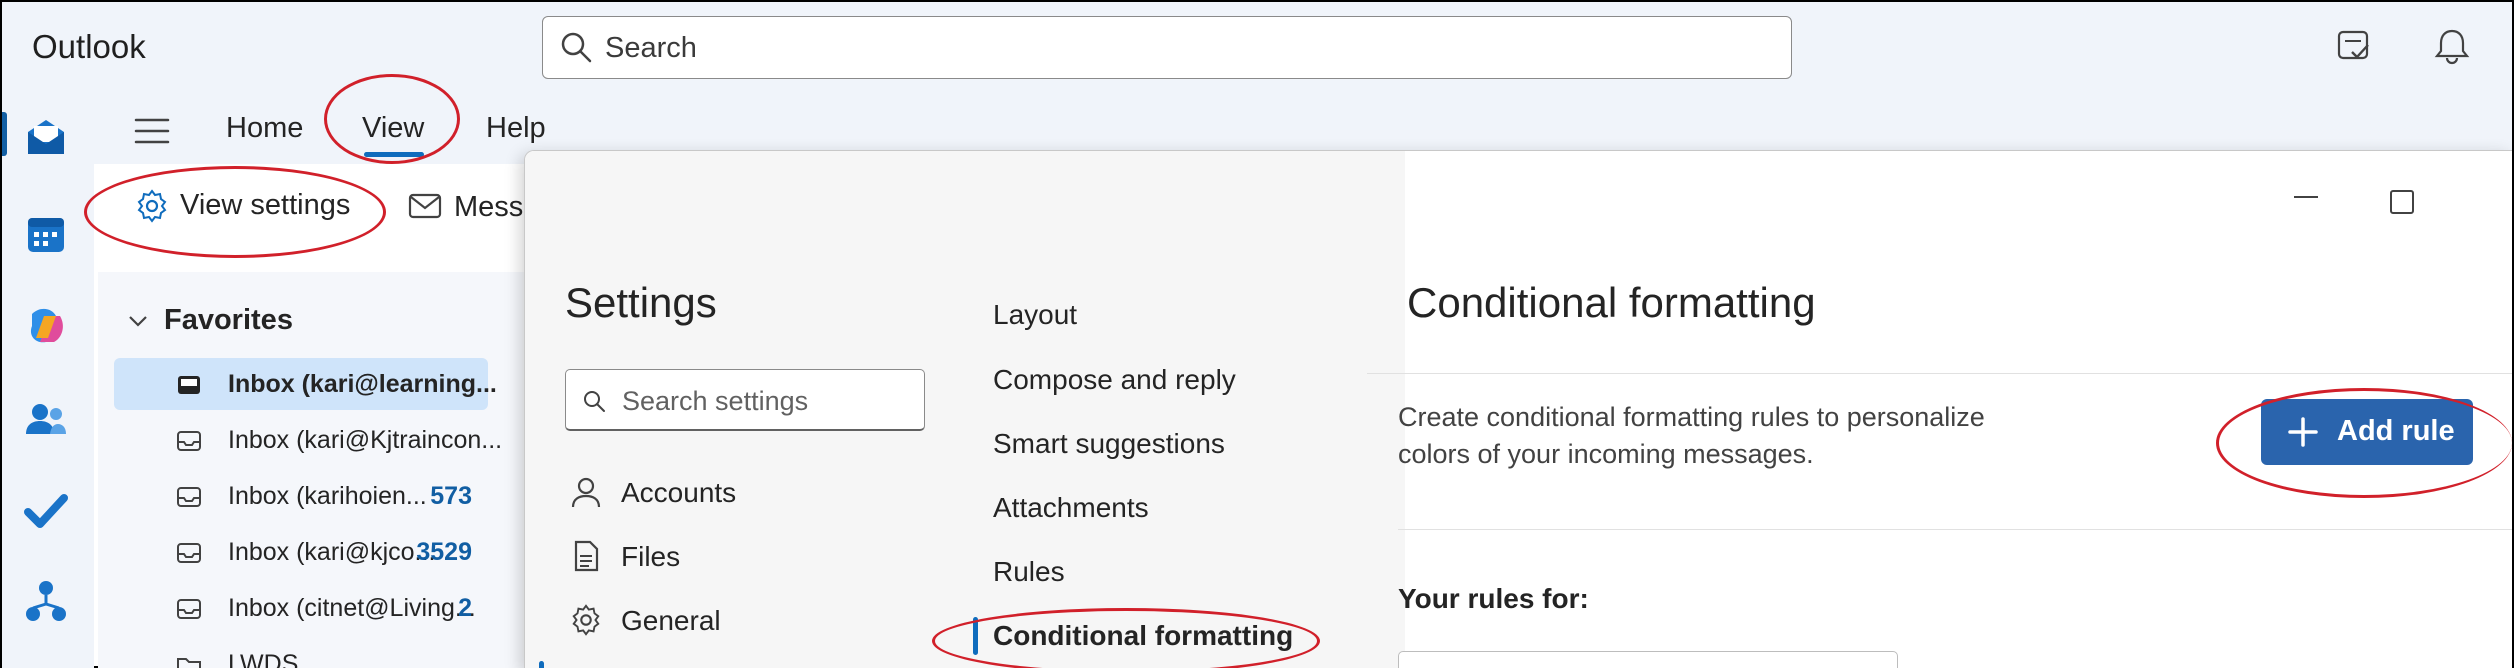  I want to click on tab-selected-indicator, so click(394, 154).